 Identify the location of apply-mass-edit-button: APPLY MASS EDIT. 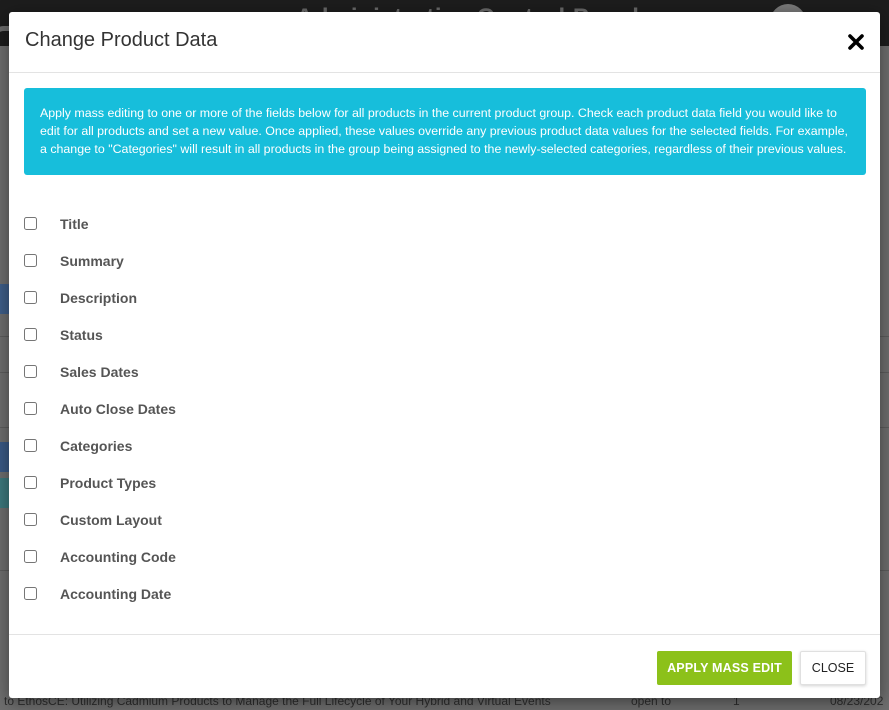
(724, 668).